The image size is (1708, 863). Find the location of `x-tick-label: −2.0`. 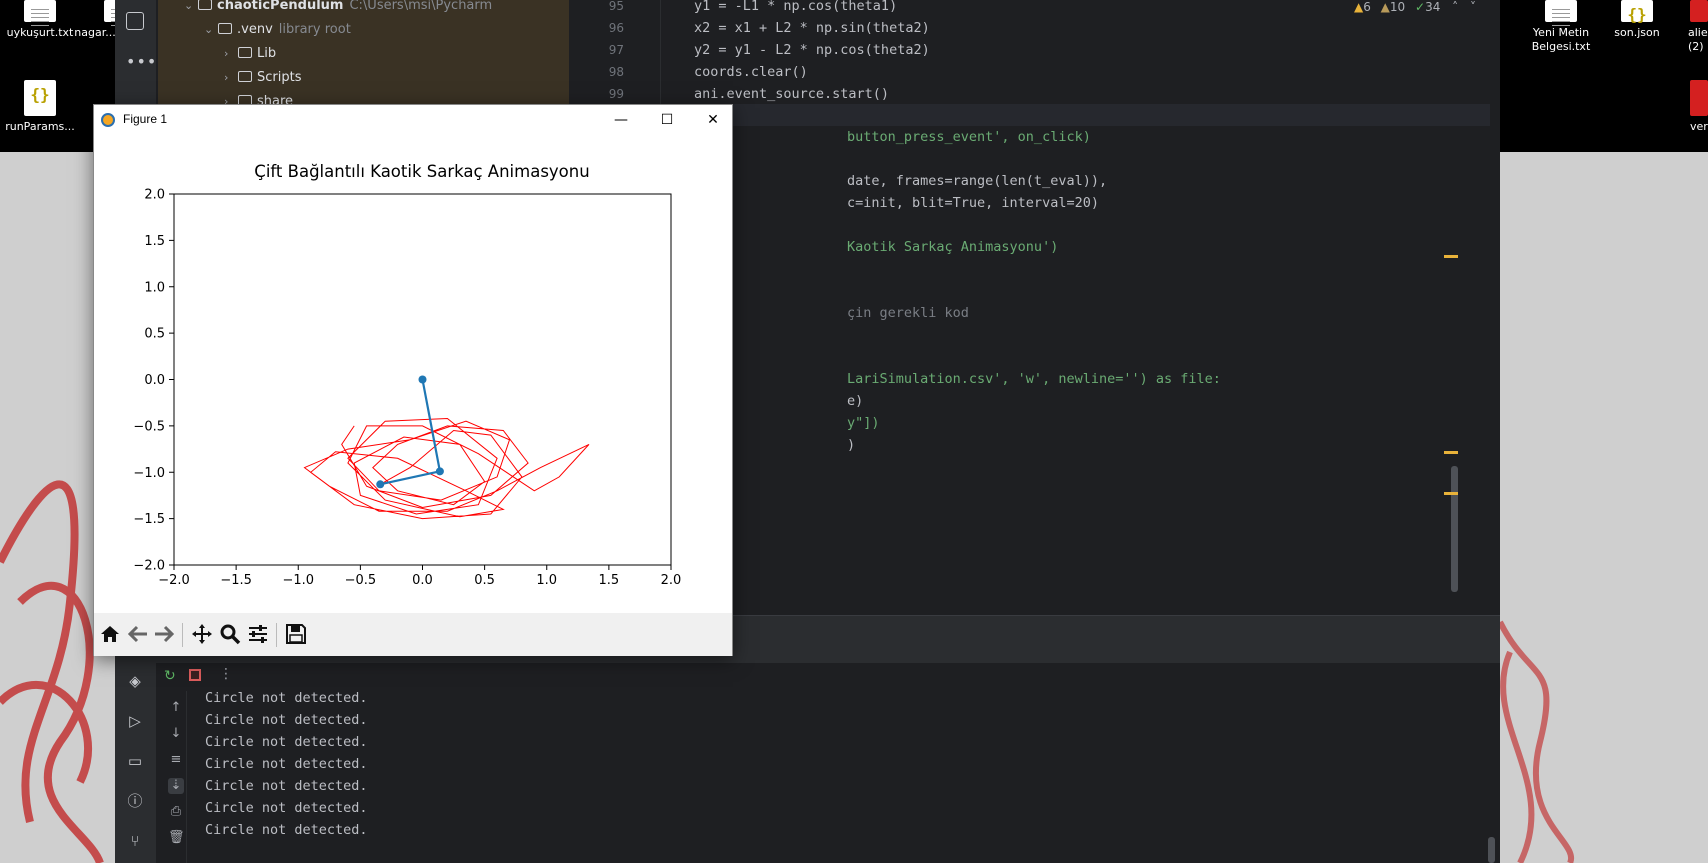

x-tick-label: −2.0 is located at coordinates (174, 580).